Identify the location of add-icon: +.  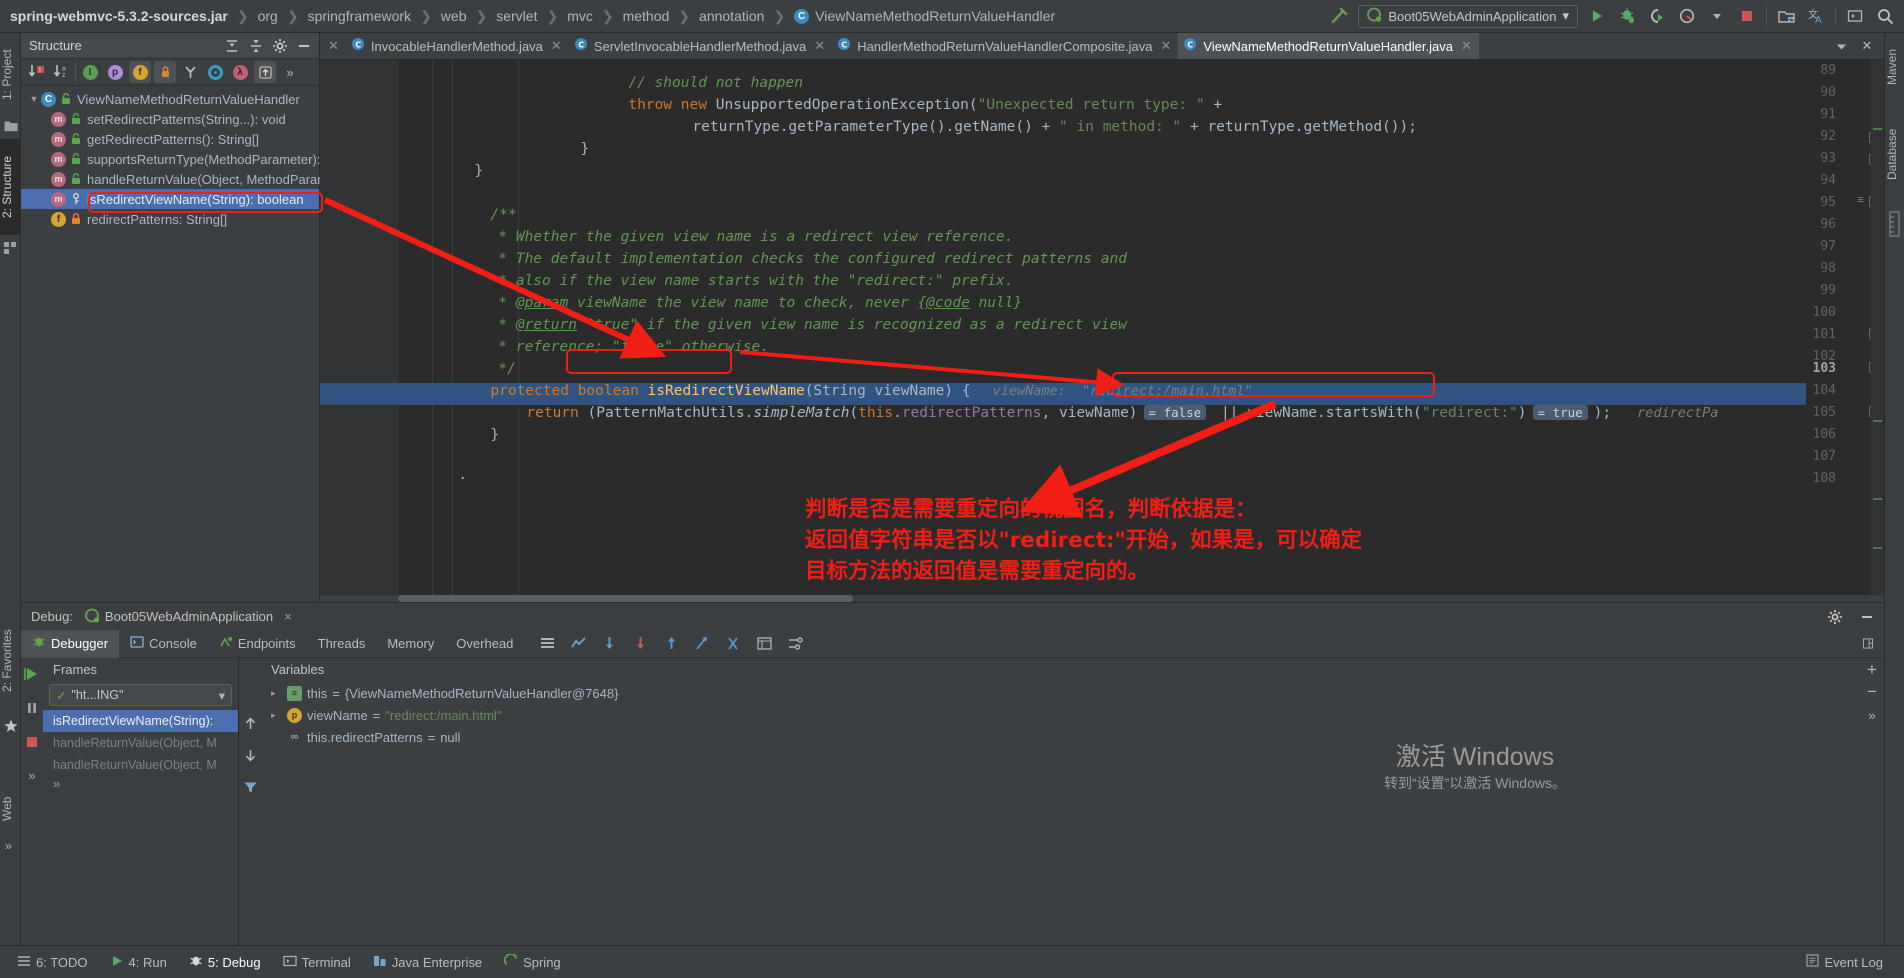
(1872, 669).